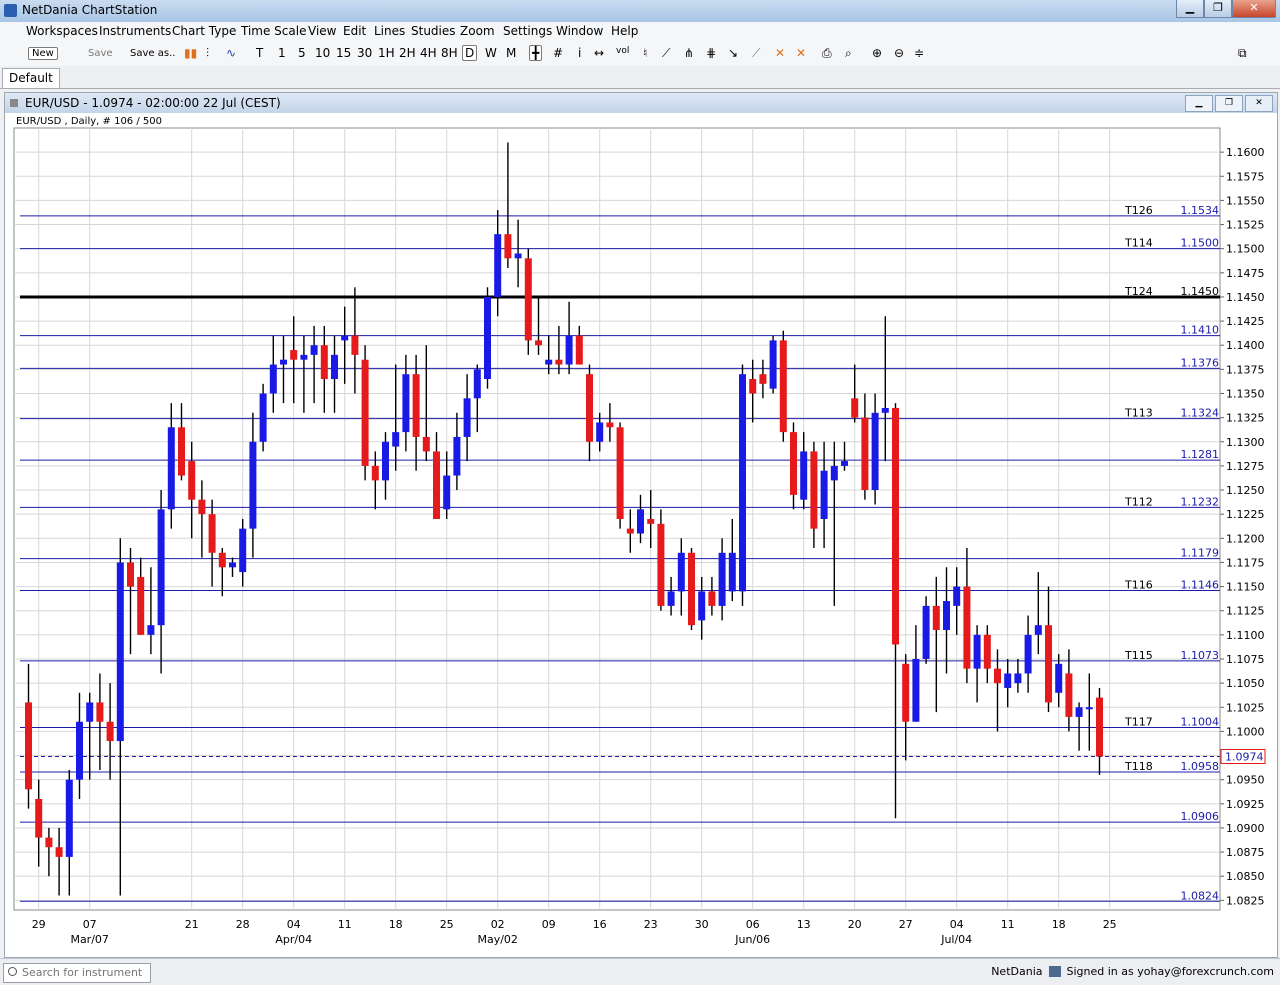  Describe the element at coordinates (447, 924) in the screenshot. I see `x-tick-label: 25` at that location.